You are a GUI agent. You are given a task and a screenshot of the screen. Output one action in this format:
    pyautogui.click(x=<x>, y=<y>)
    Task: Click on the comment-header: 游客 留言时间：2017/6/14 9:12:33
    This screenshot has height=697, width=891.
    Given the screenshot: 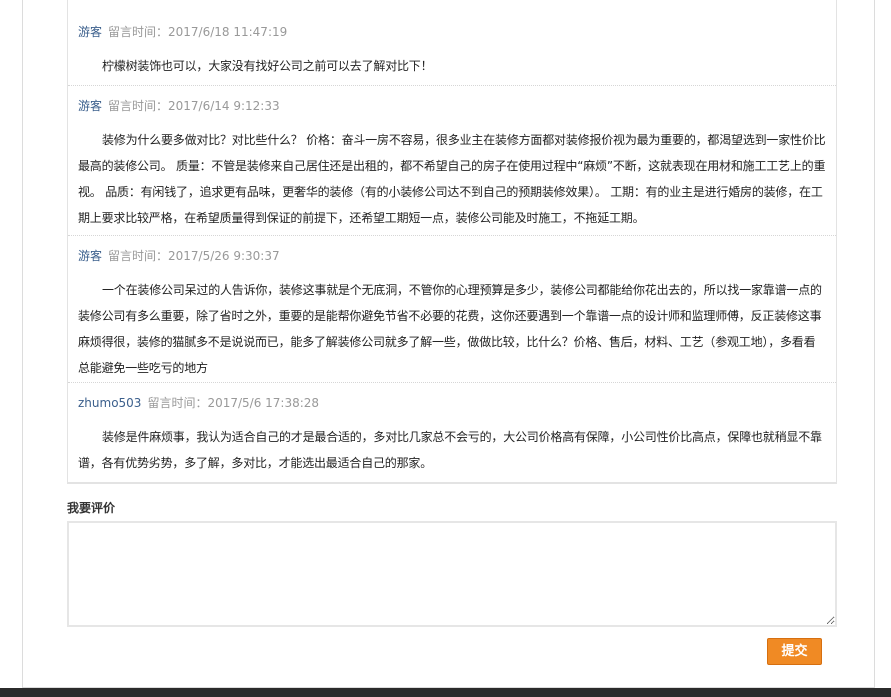 What is the action you would take?
    pyautogui.click(x=452, y=106)
    